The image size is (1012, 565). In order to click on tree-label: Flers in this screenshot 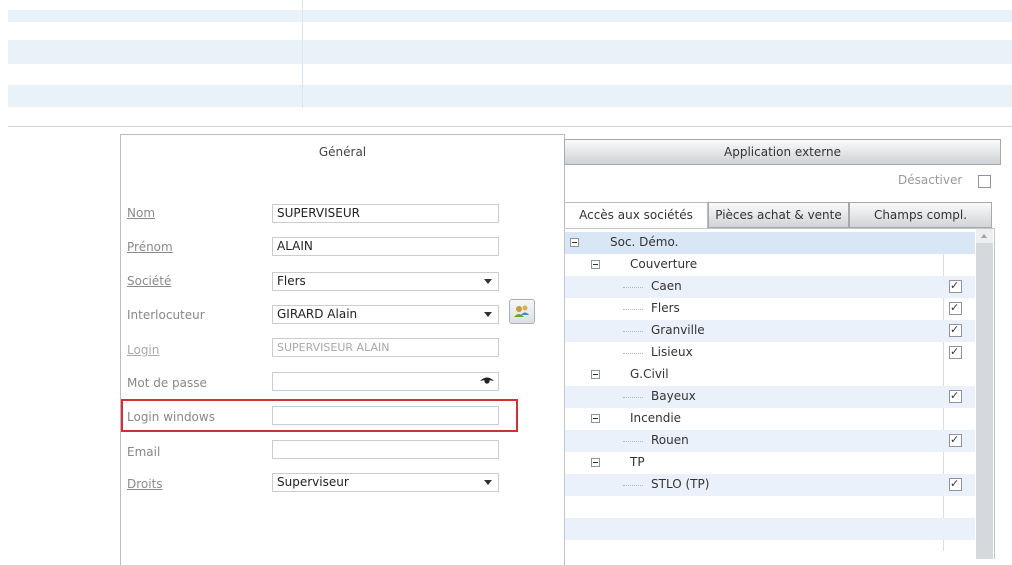, I will do `click(665, 308)`.